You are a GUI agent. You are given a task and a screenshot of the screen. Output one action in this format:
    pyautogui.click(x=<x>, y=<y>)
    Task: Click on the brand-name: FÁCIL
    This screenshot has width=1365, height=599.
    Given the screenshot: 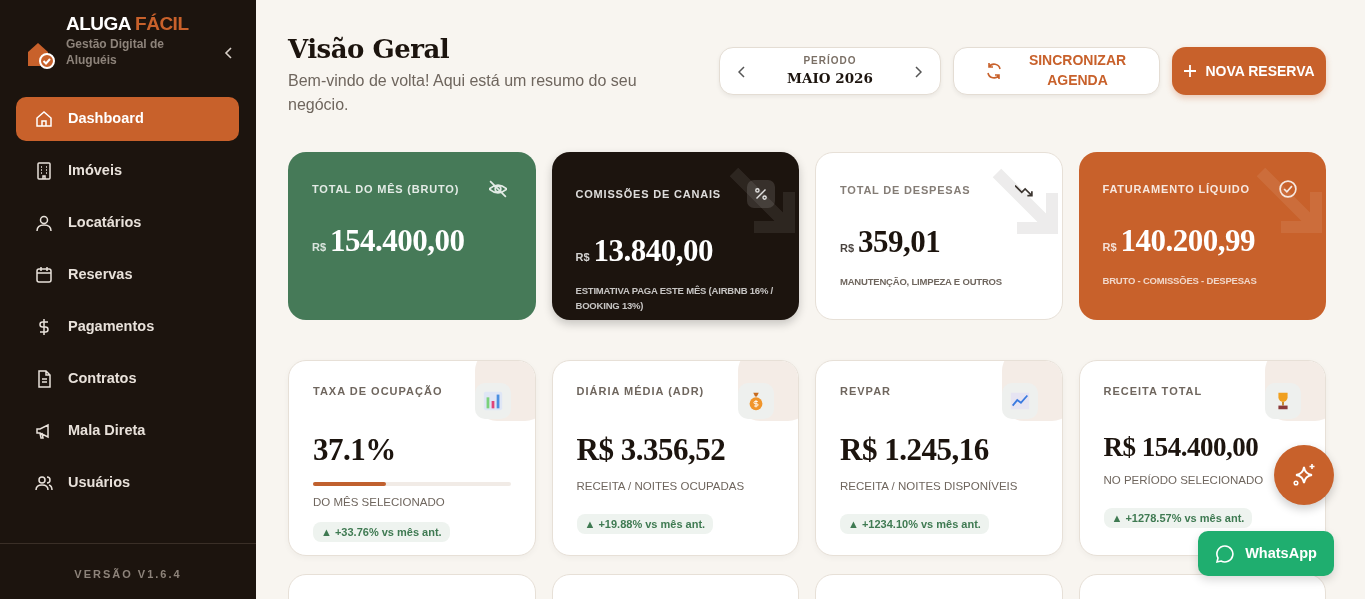 What is the action you would take?
    pyautogui.click(x=162, y=23)
    